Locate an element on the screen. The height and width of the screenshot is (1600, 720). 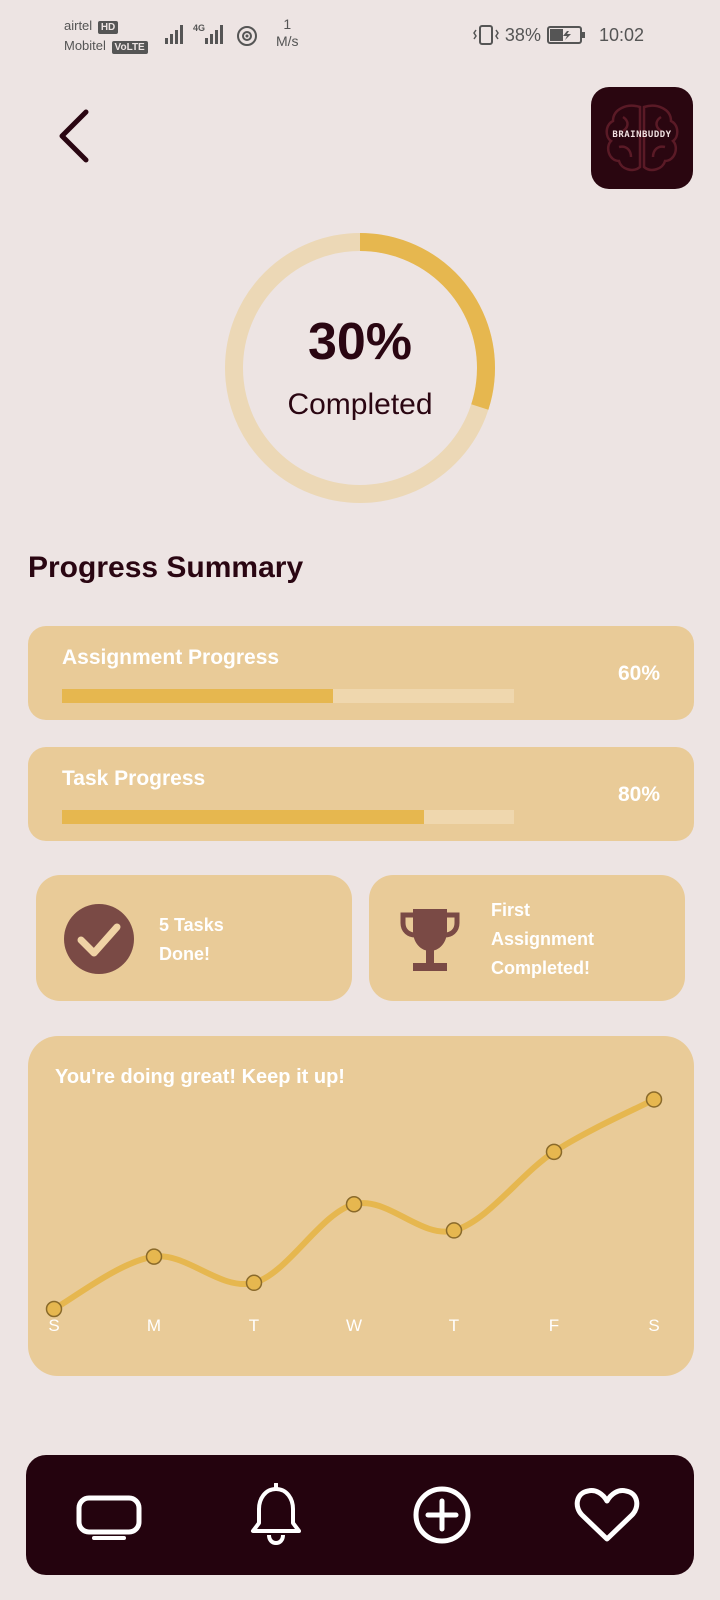
net-speed-value: 1 is located at coordinates (287, 24).